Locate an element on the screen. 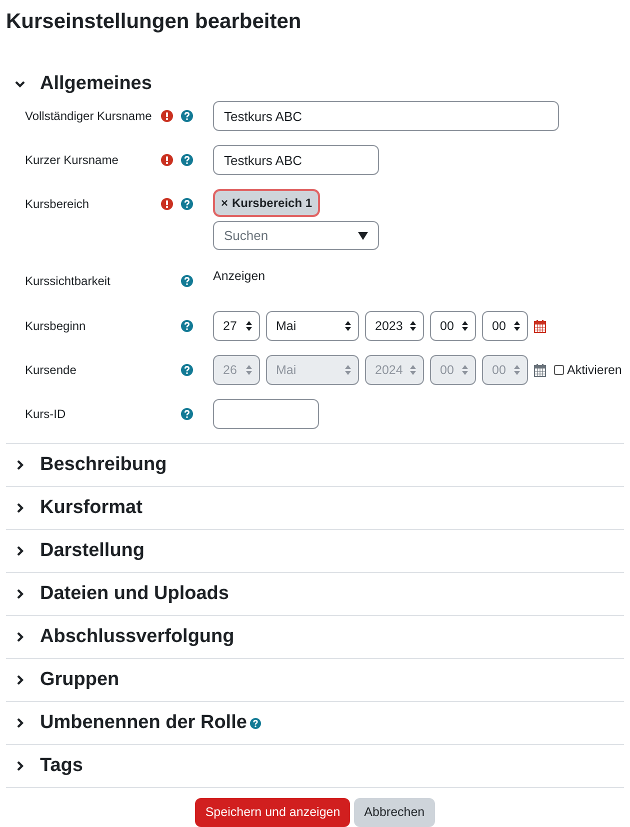 Image resolution: width=630 pixels, height=827 pixels. section-heading: Umbenennen der Rolle is located at coordinates (143, 723).